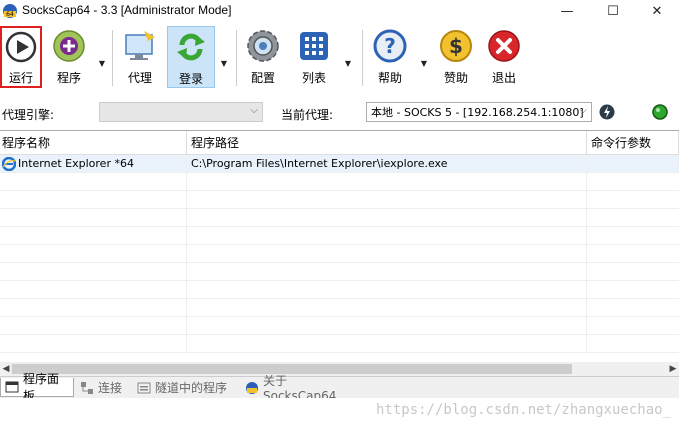  Describe the element at coordinates (37, 387) in the screenshot. I see `tab-program-panel: 程序面板` at that location.